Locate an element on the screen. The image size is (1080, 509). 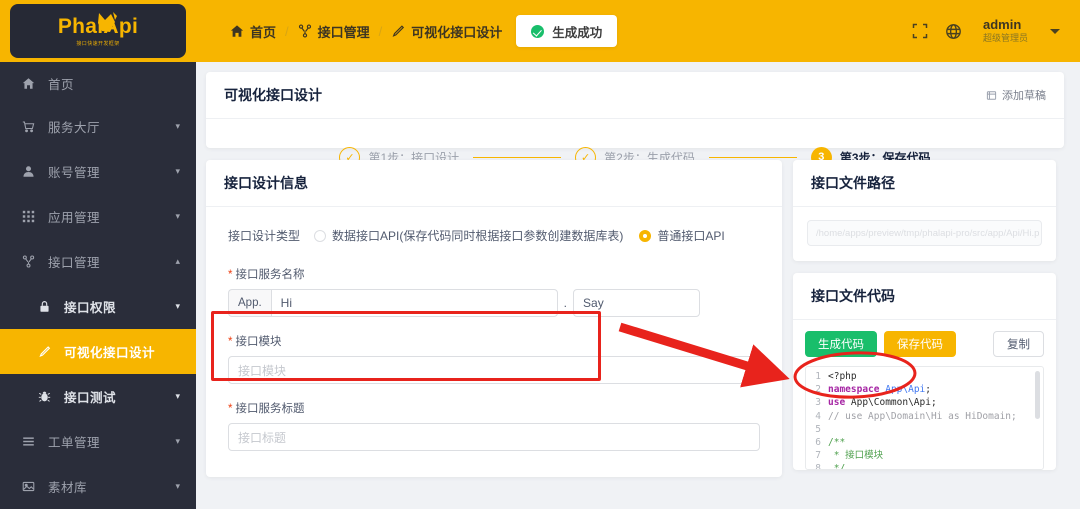
sidebar-item-5: 接口权限 ▾ is located at coordinates (98, 306).